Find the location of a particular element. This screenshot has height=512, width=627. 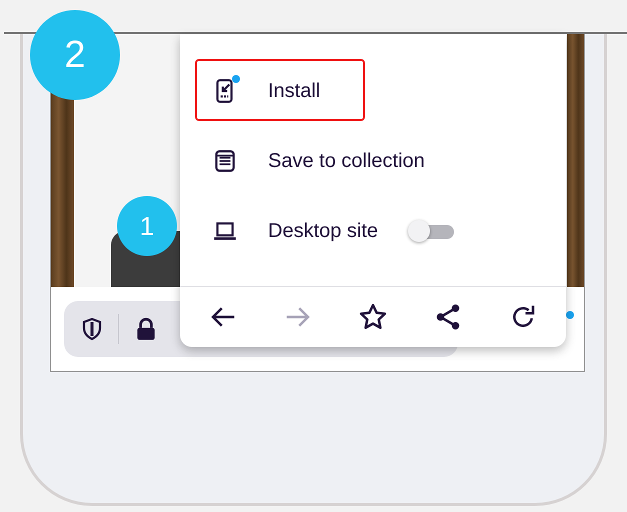

menu-item-label: Save to collection is located at coordinates (346, 161).